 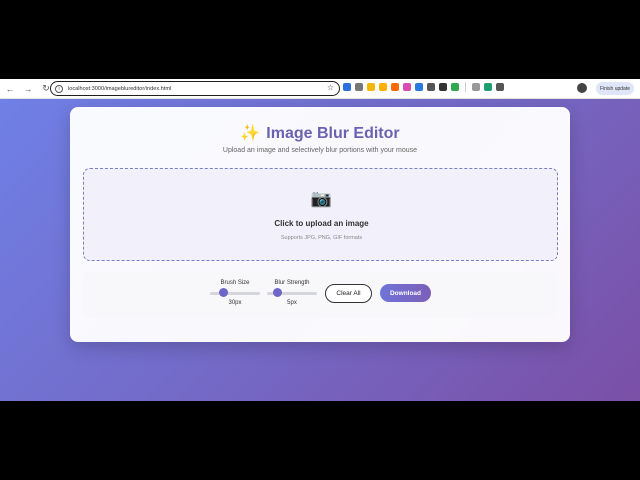 I want to click on title-text: Image Blur Editor, so click(x=333, y=133).